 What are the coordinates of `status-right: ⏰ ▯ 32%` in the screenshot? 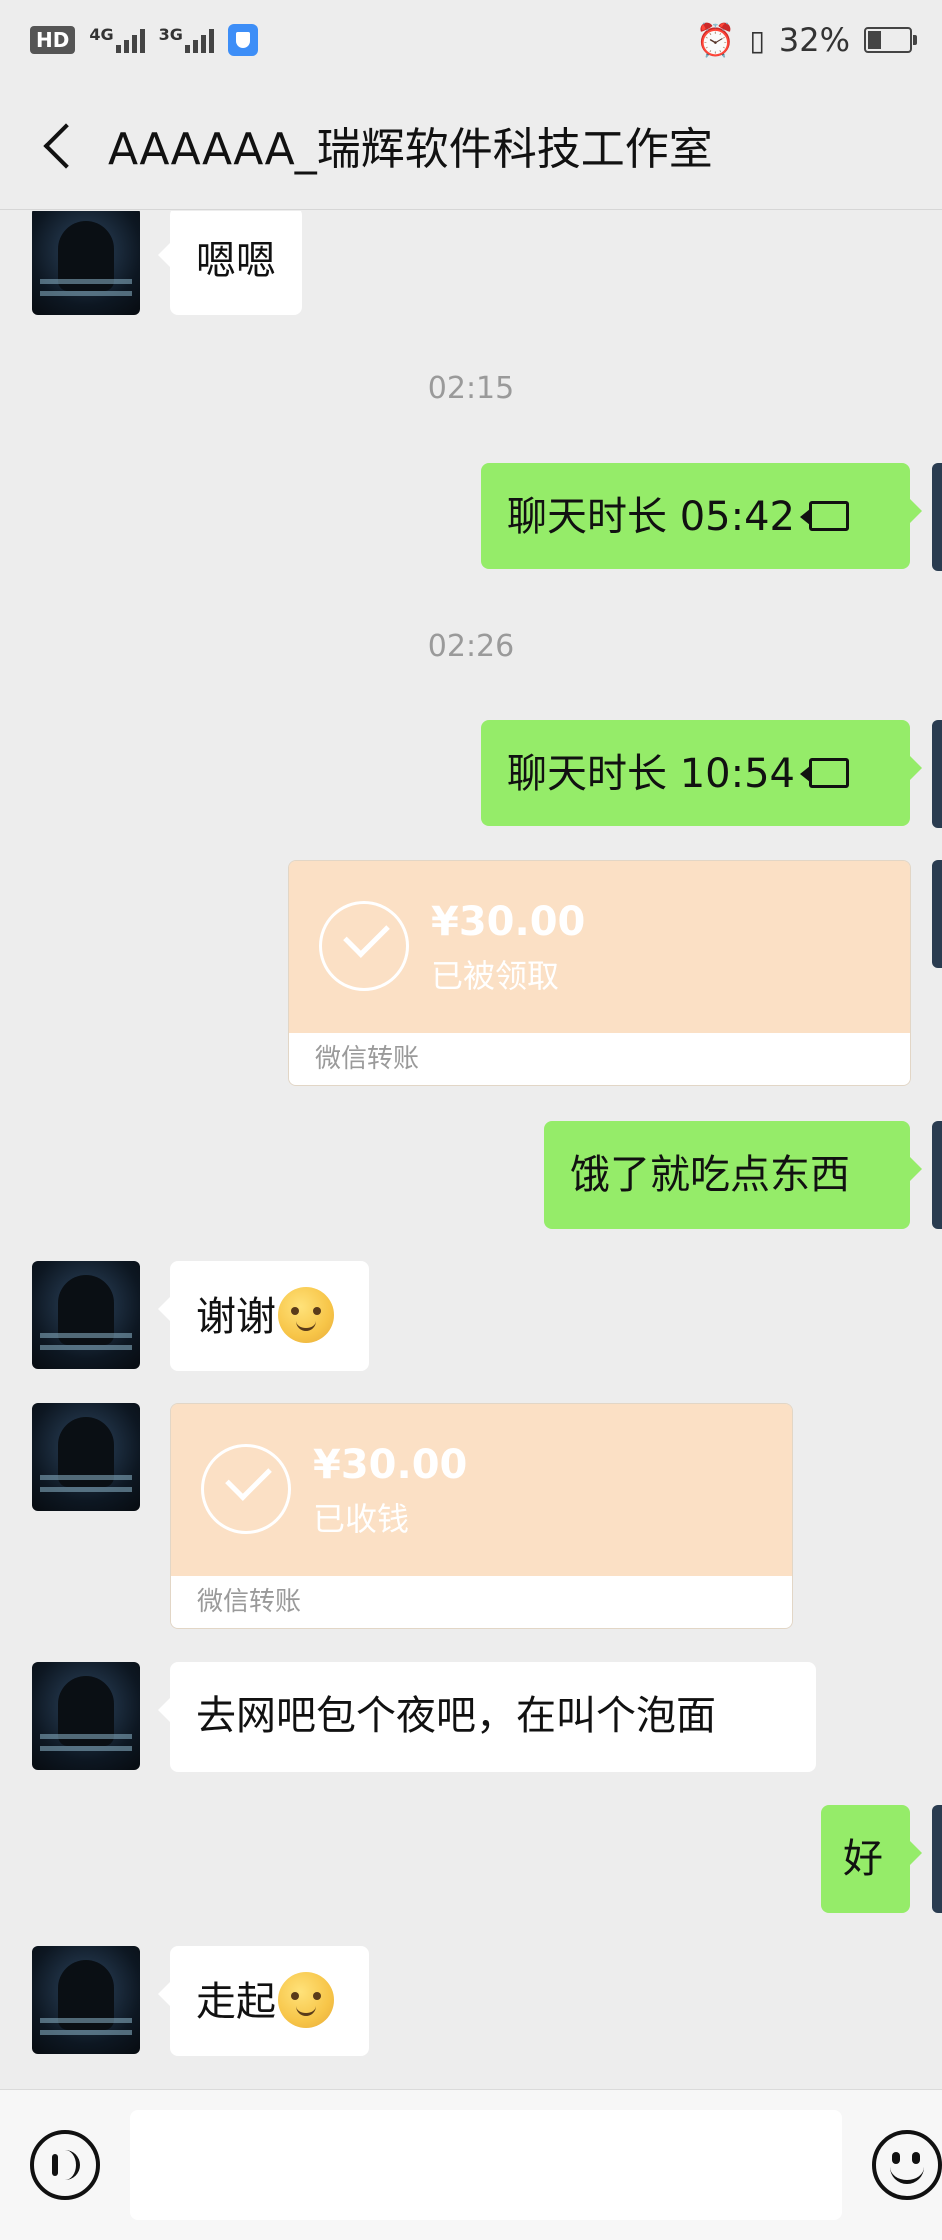 It's located at (806, 40).